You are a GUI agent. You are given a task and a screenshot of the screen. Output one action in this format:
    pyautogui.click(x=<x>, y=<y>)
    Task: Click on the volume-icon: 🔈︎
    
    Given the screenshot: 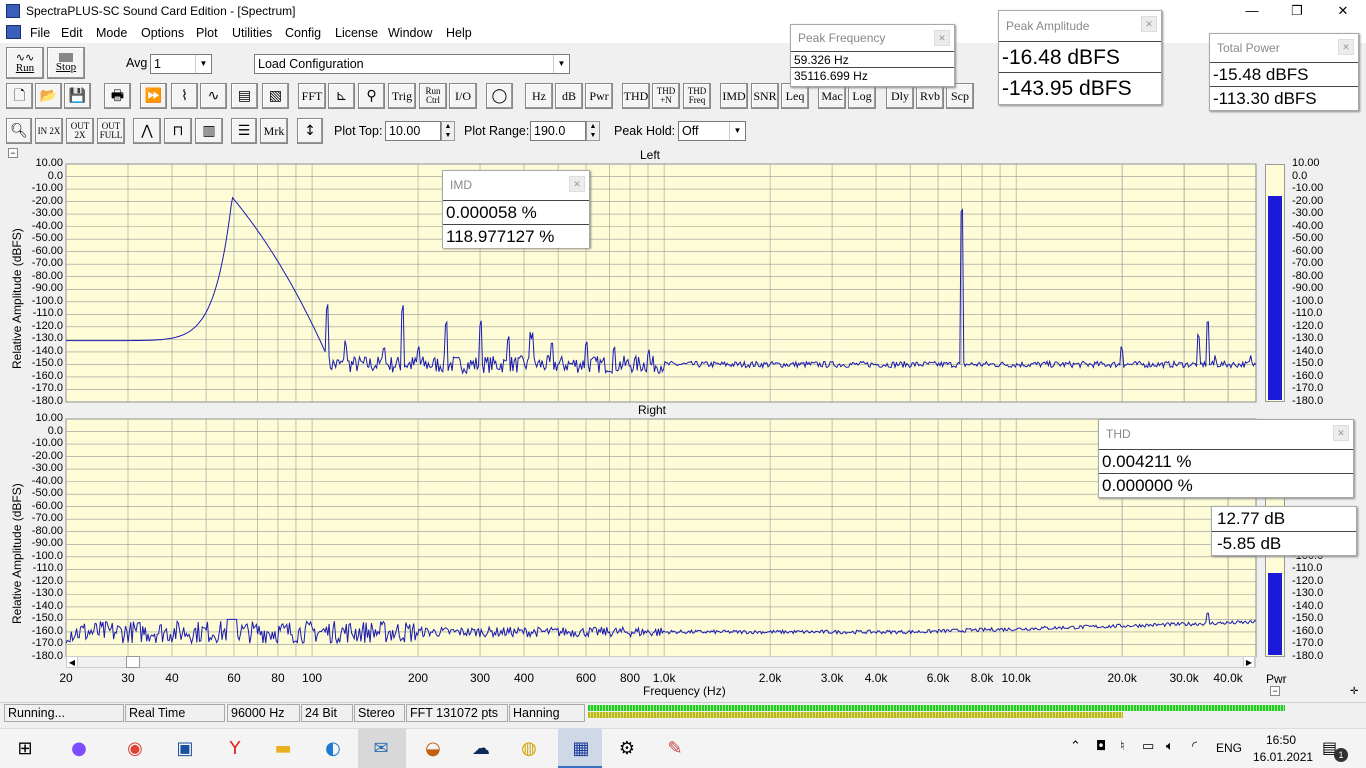 What is the action you would take?
    pyautogui.click(x=1170, y=746)
    